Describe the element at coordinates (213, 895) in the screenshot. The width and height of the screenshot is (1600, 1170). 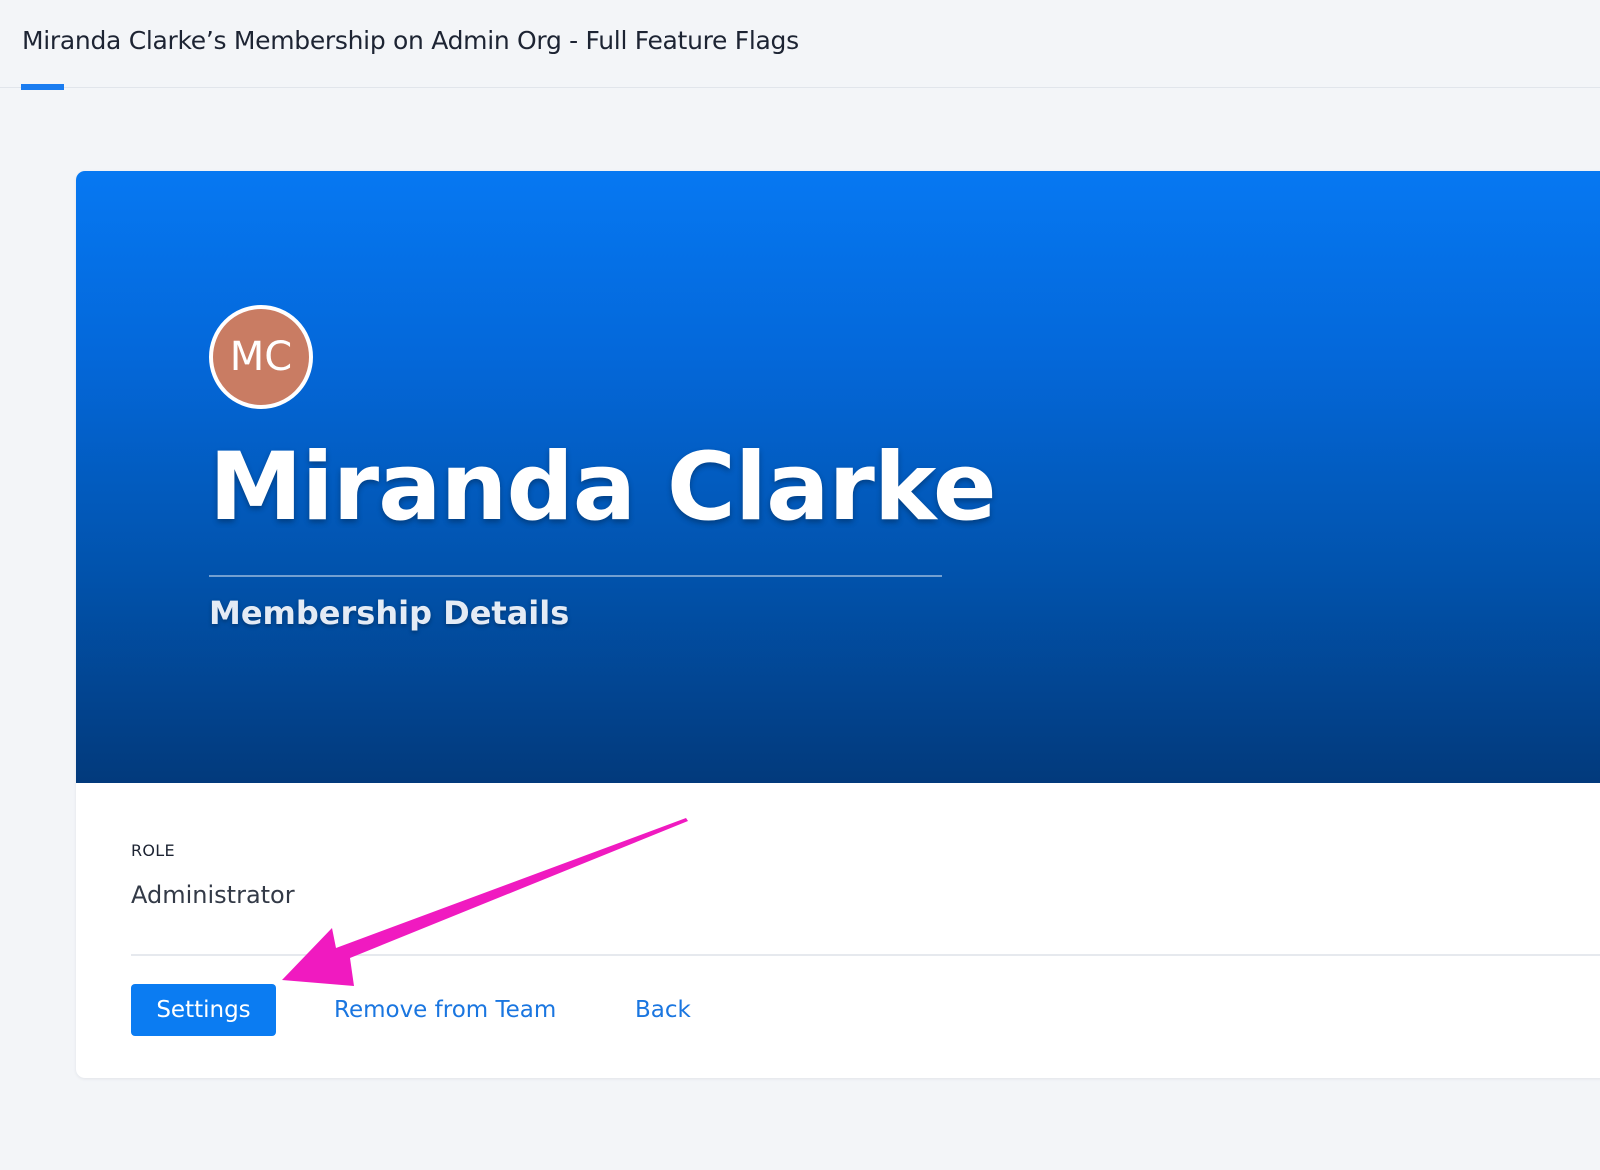
I see `role-value: Administrator` at that location.